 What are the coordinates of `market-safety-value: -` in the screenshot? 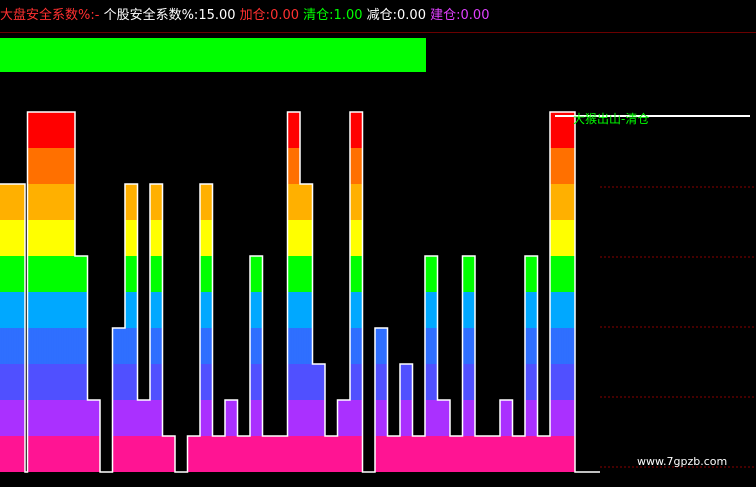 It's located at (97, 15).